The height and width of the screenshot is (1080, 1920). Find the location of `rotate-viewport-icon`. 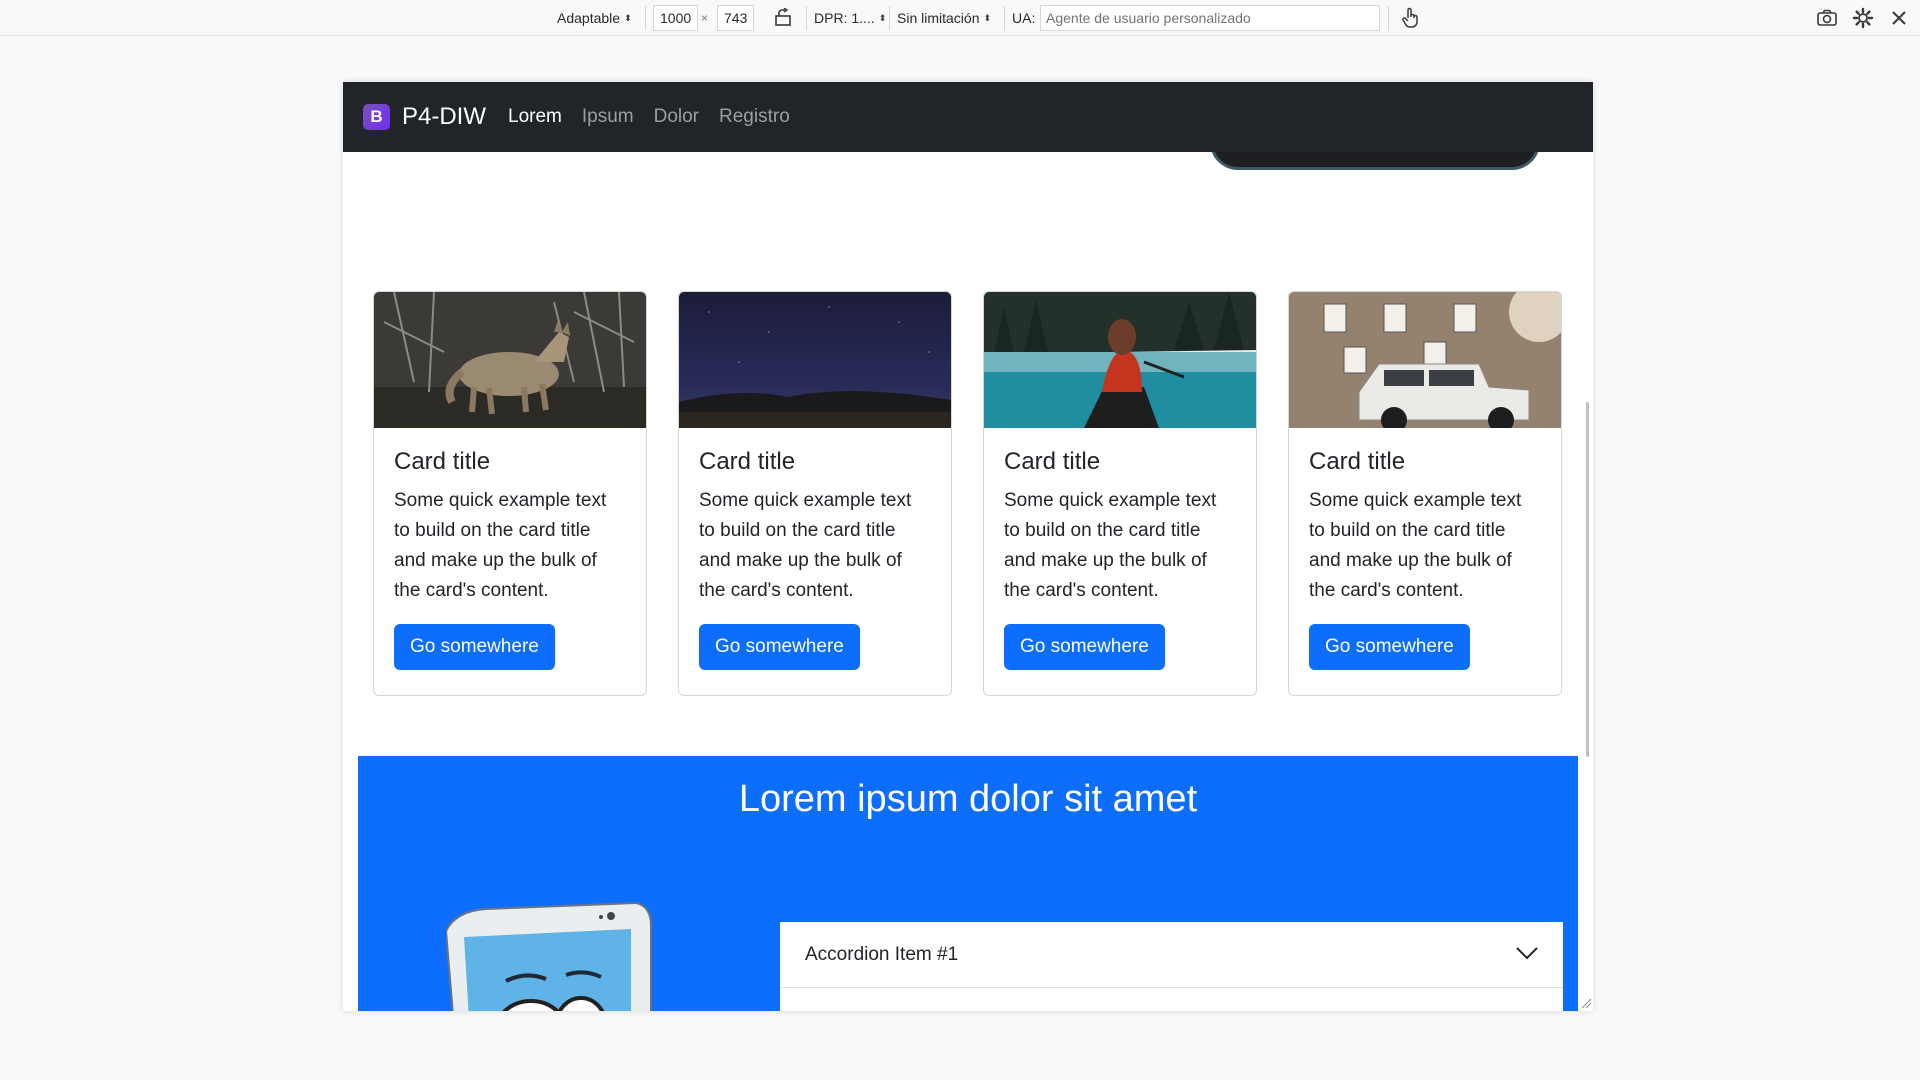

rotate-viewport-icon is located at coordinates (783, 18).